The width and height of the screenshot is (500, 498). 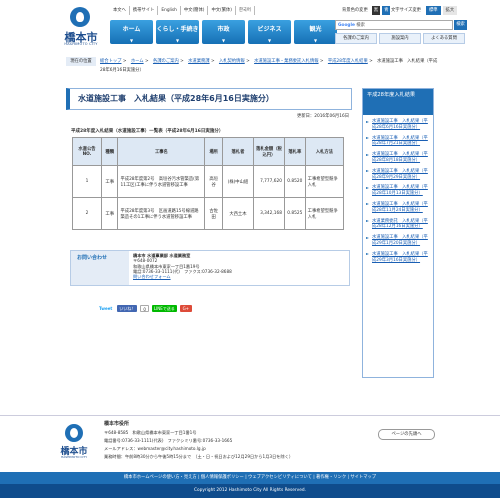 I want to click on col-header: 入札方法, so click(x=324, y=151).